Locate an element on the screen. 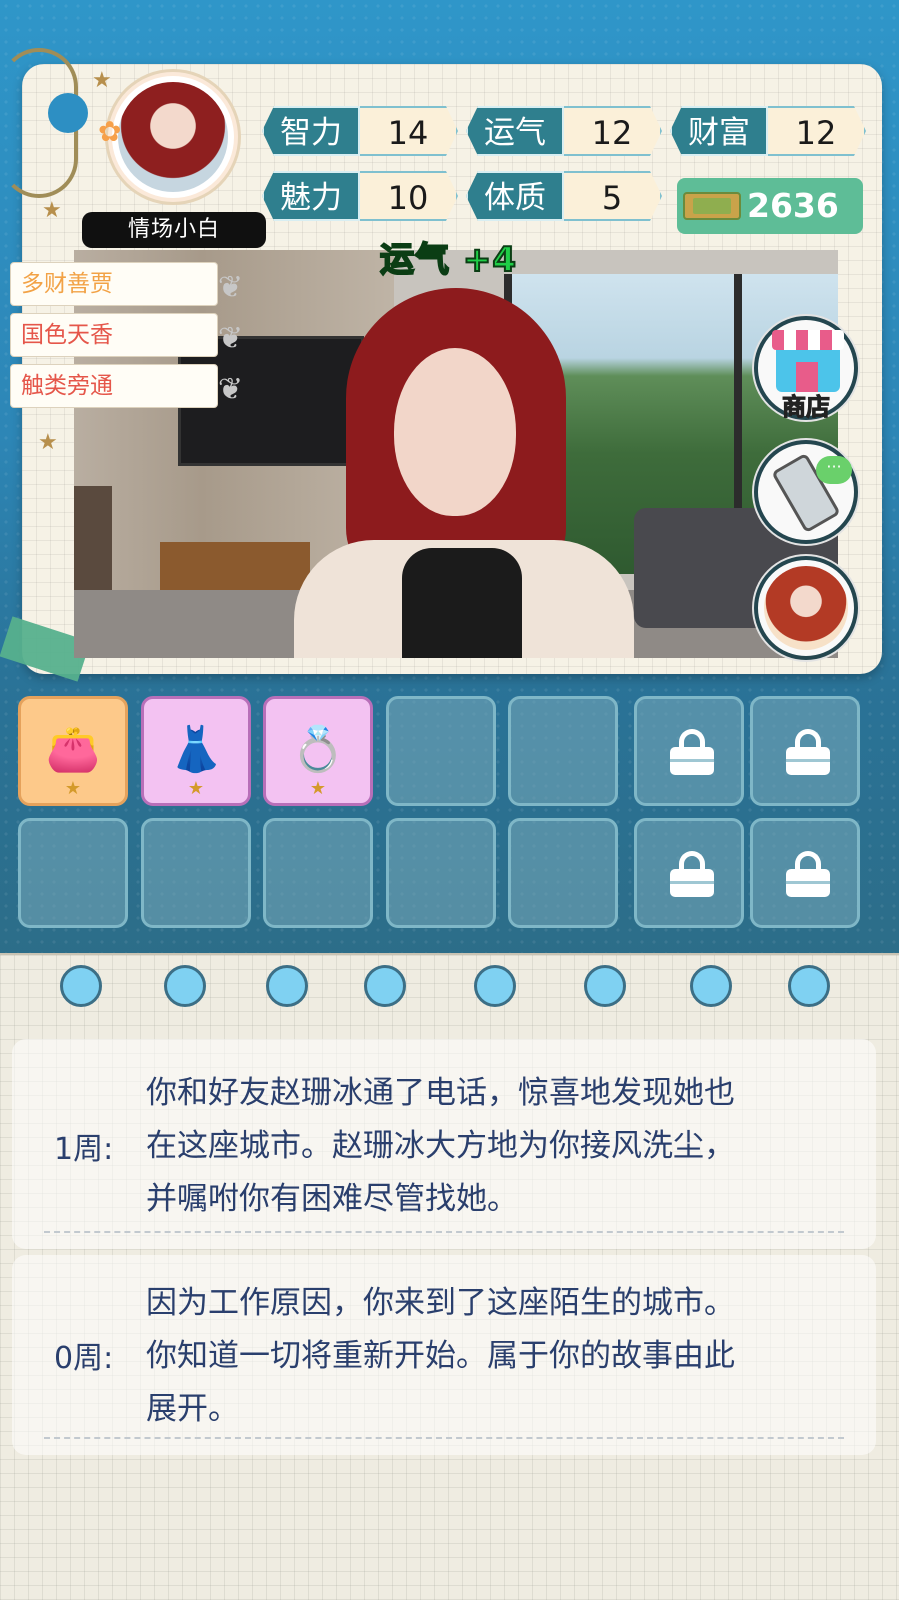  clutch-bag-icon: 👛 is located at coordinates (73, 749).